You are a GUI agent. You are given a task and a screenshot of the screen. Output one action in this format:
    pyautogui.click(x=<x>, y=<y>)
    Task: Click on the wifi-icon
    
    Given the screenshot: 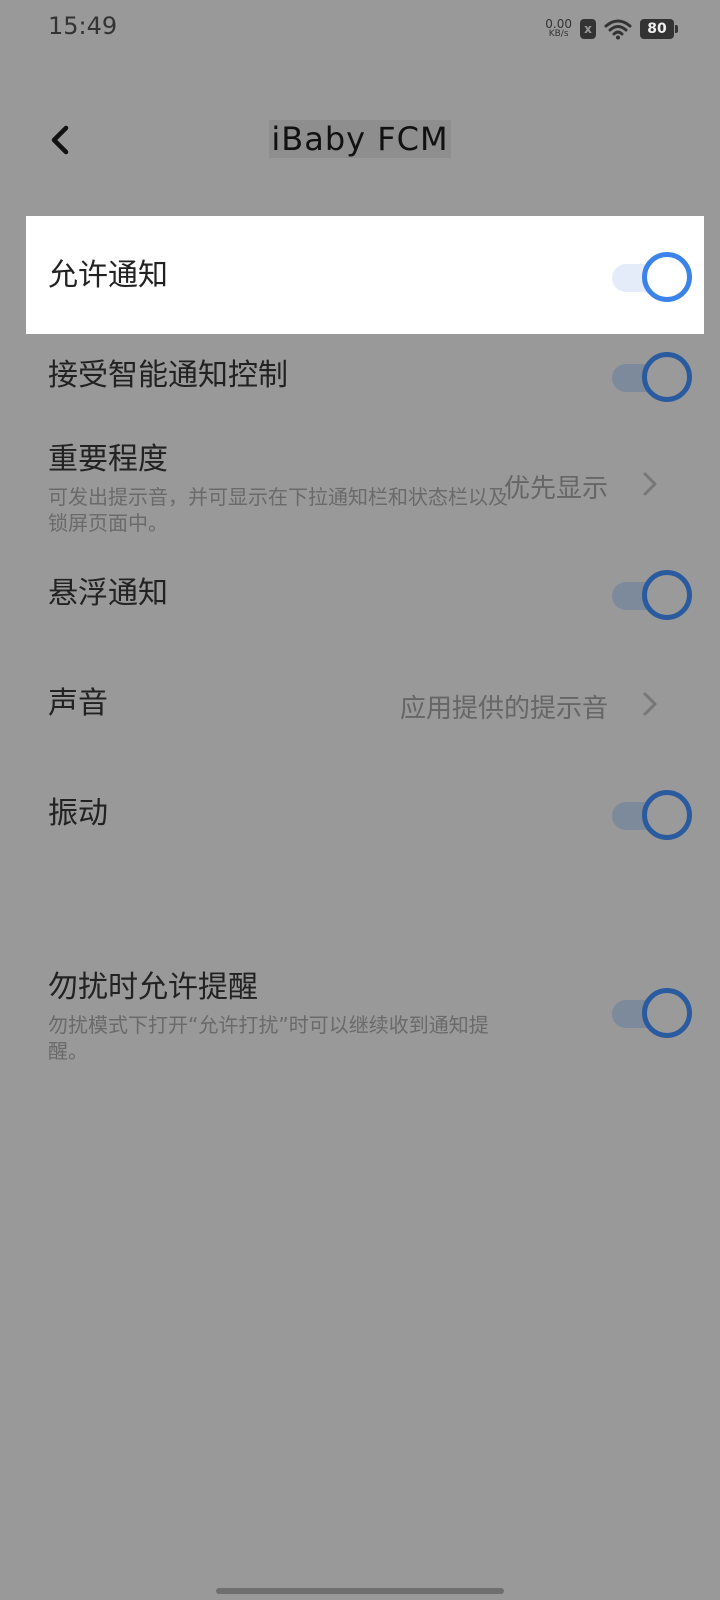 What is the action you would take?
    pyautogui.click(x=618, y=29)
    